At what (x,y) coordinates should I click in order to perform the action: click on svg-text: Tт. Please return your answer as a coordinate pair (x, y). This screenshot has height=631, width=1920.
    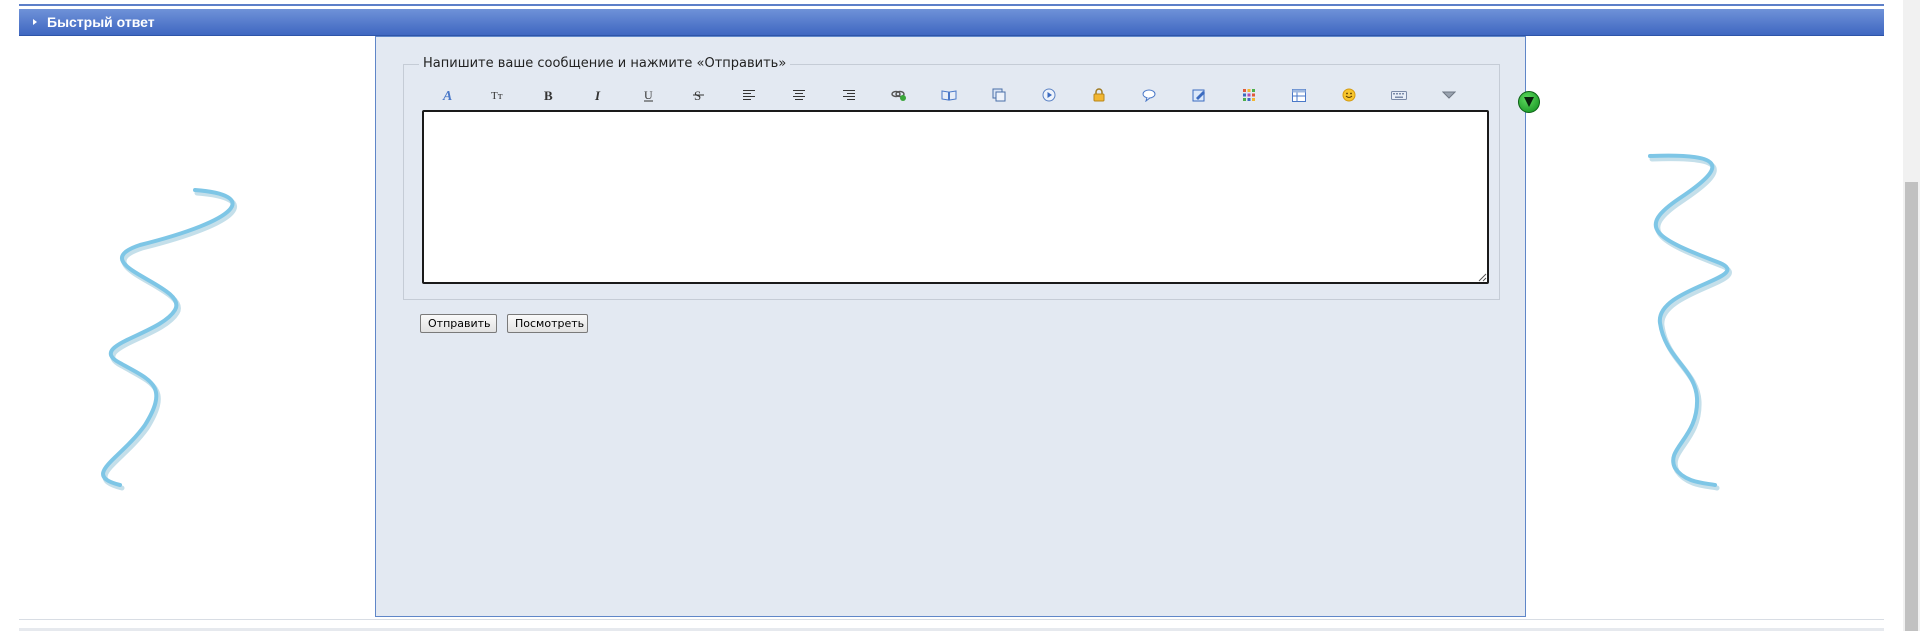
    Looking at the image, I should click on (497, 96).